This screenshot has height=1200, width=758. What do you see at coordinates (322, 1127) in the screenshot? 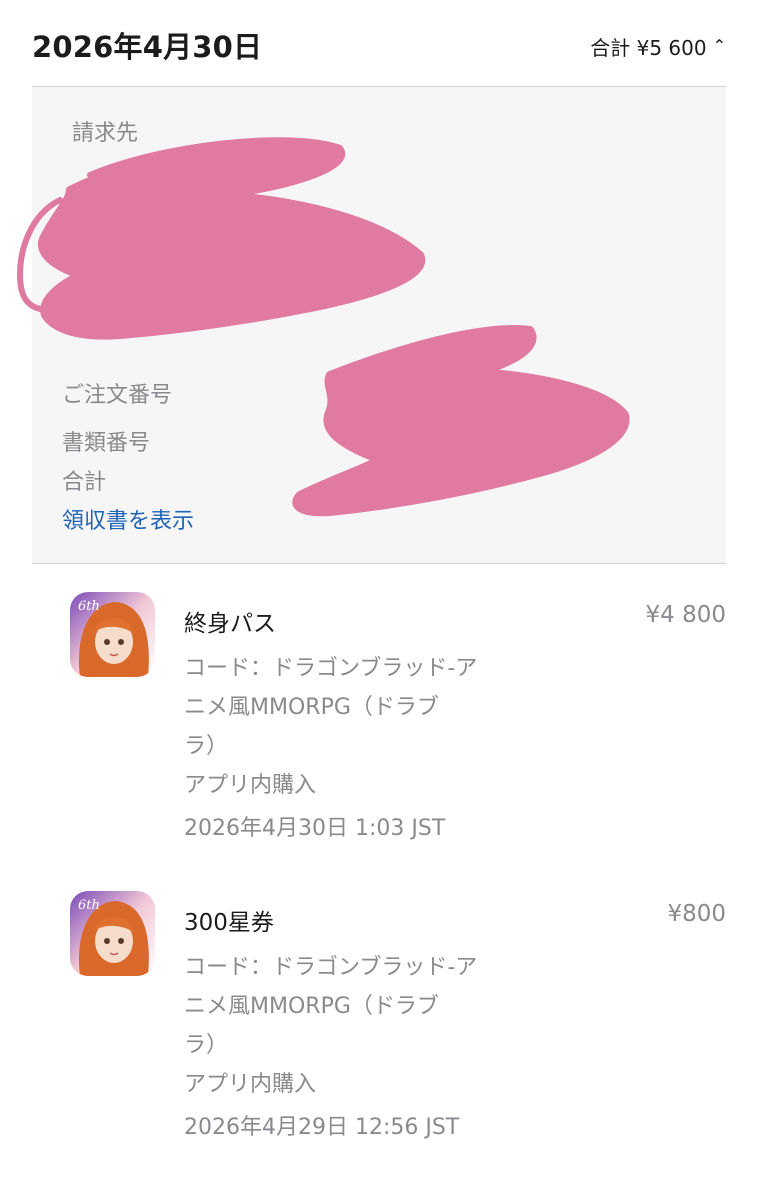
I see `item-timestamp: 2026年4月29日 12:56 JST` at bounding box center [322, 1127].